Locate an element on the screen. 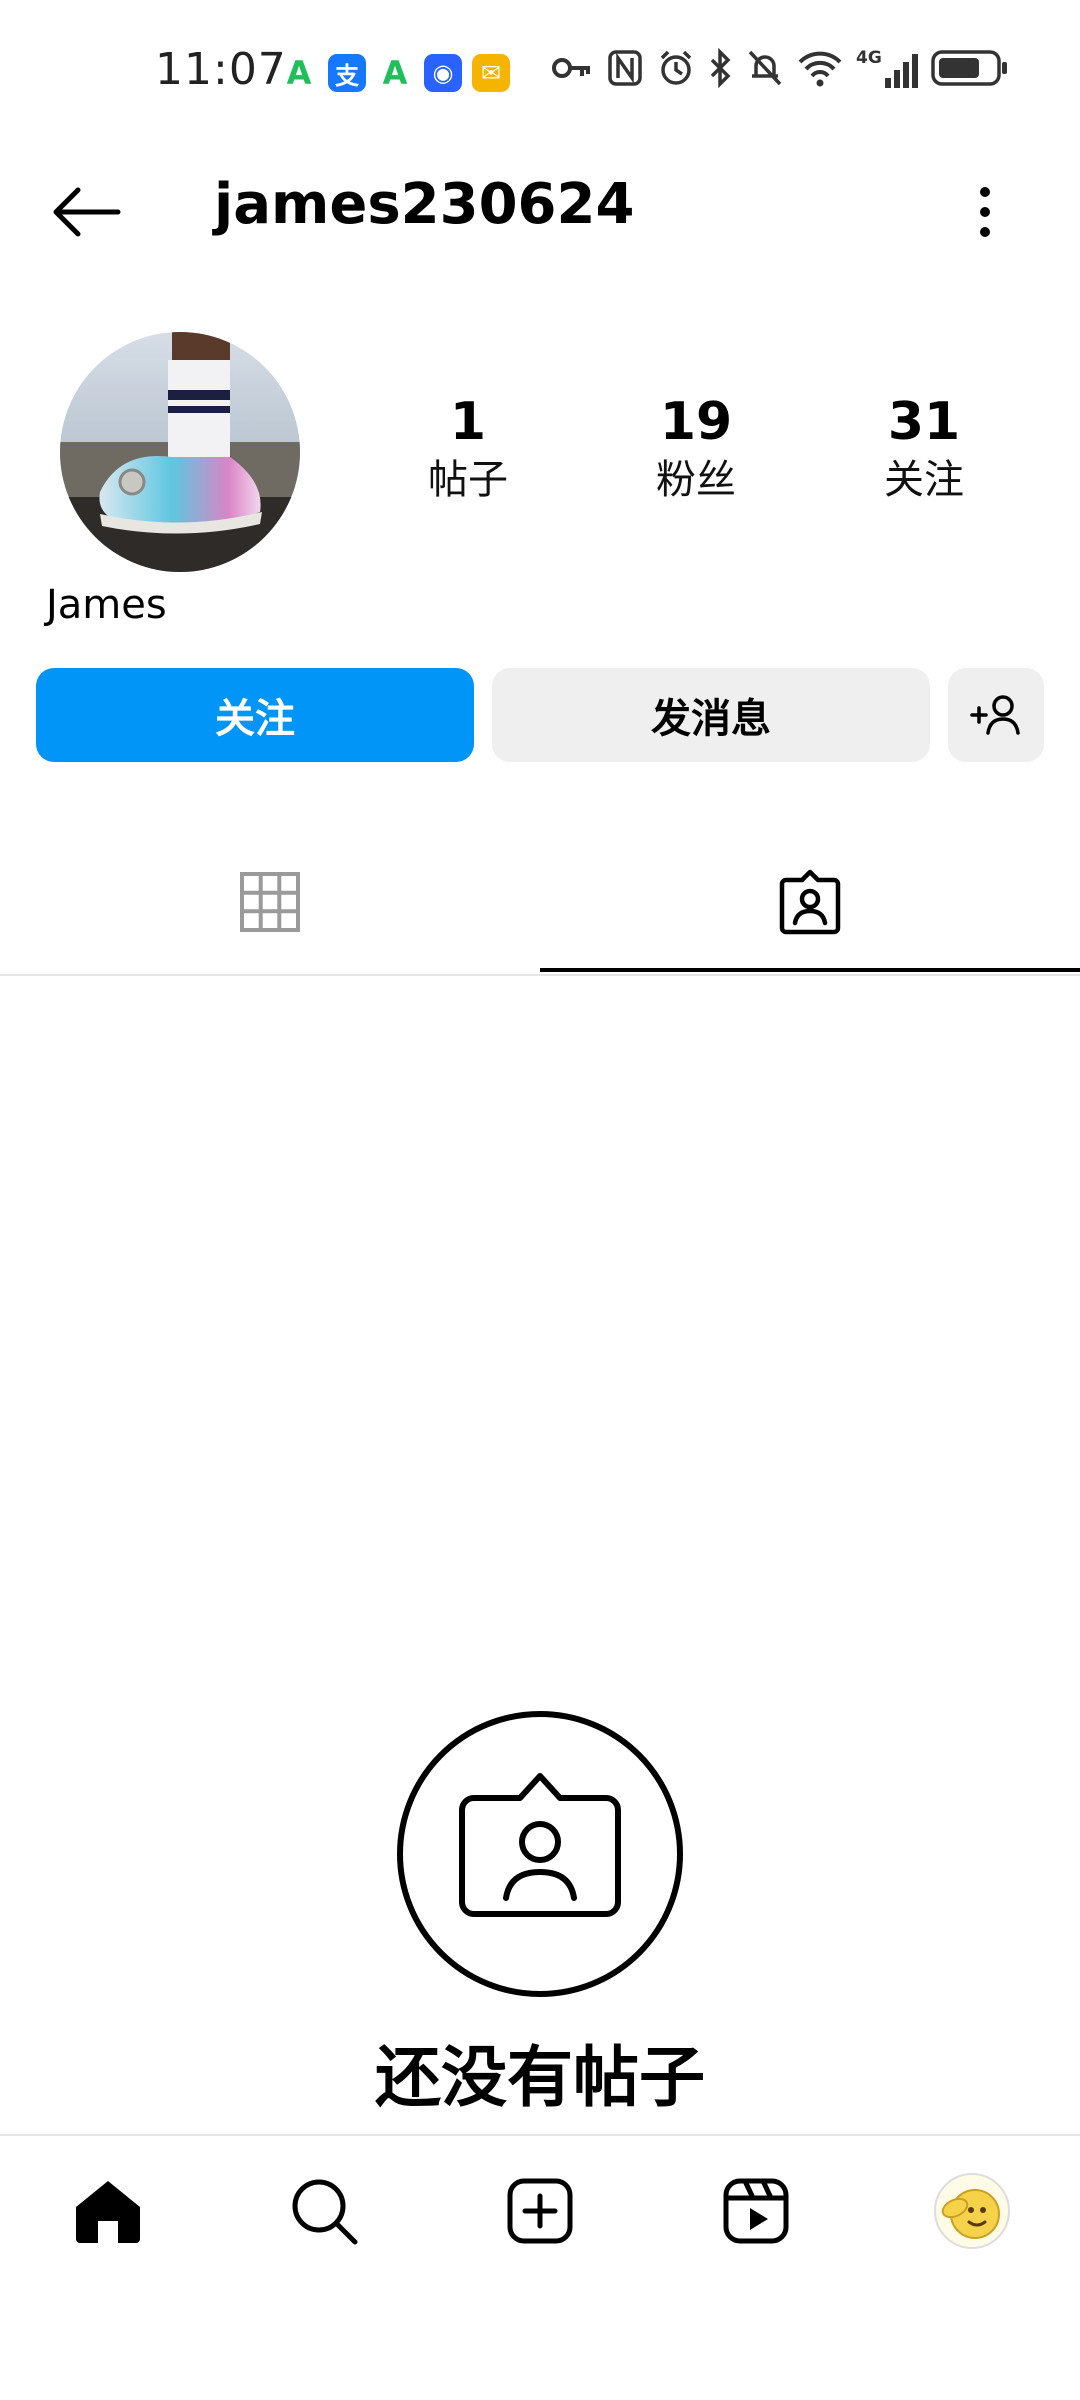  nav-profile is located at coordinates (972, 2211).